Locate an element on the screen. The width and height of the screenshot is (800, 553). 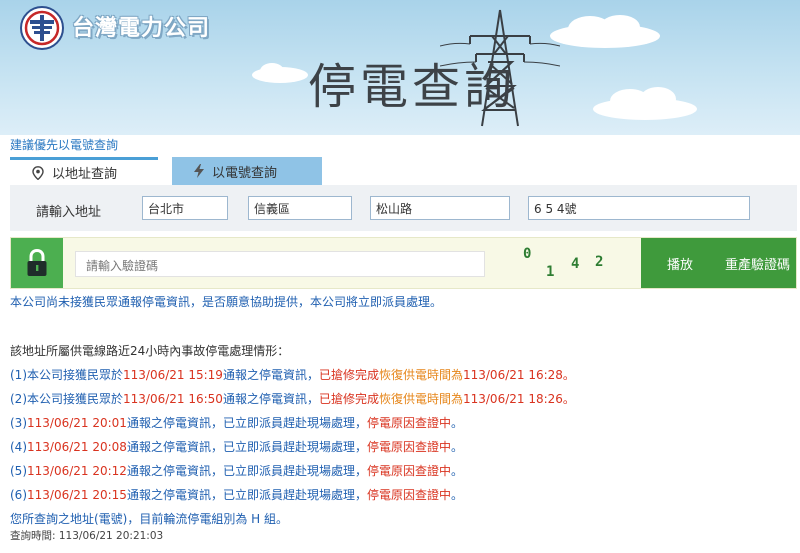
tab-address-label: 以地址查詢 is located at coordinates (85, 174).